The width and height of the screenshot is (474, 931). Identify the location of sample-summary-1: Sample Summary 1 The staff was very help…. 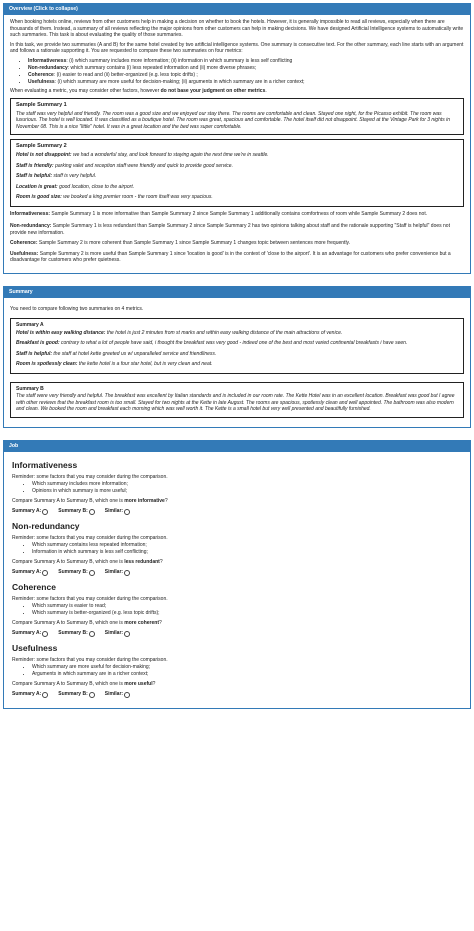
(237, 116).